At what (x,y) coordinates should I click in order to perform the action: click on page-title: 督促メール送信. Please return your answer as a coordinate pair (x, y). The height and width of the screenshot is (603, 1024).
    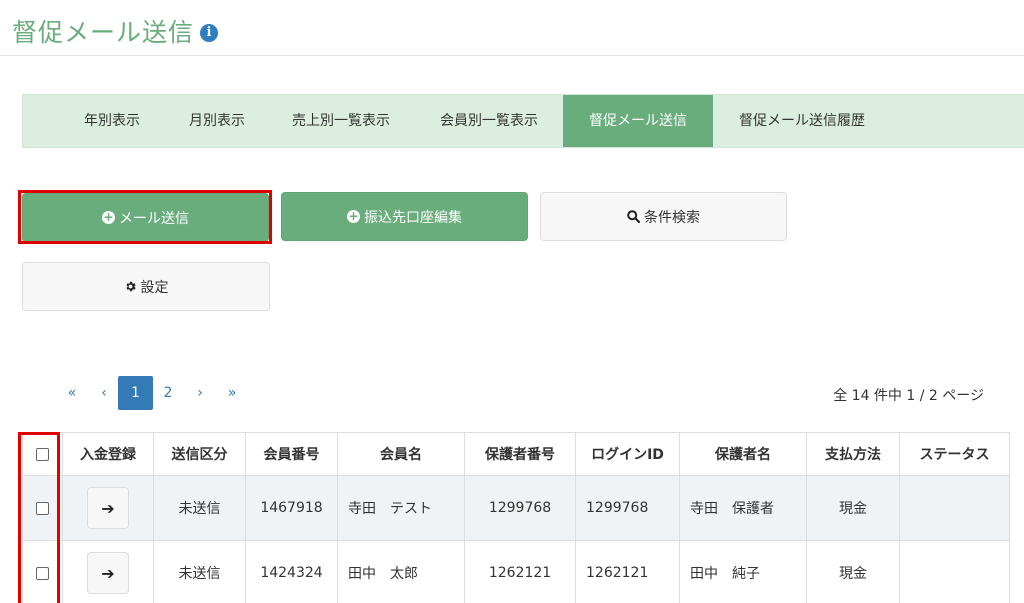
    Looking at the image, I should click on (103, 32).